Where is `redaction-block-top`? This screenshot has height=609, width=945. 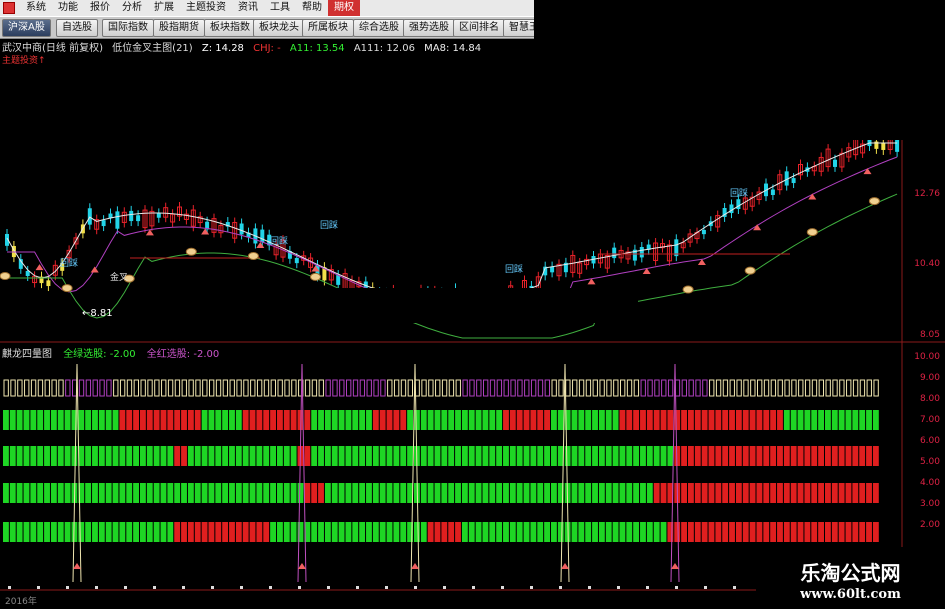 redaction-block-top is located at coordinates (739, 70).